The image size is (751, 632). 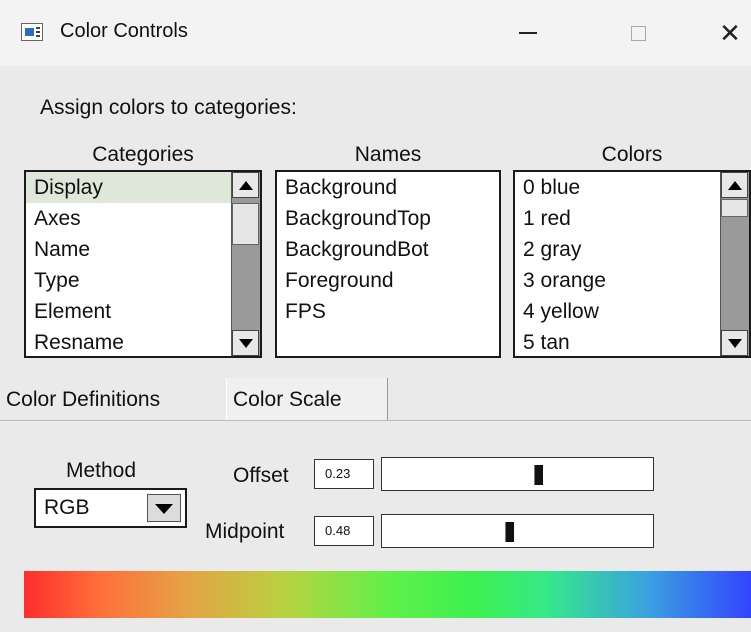 I want to click on list-item: Type, so click(x=143, y=280).